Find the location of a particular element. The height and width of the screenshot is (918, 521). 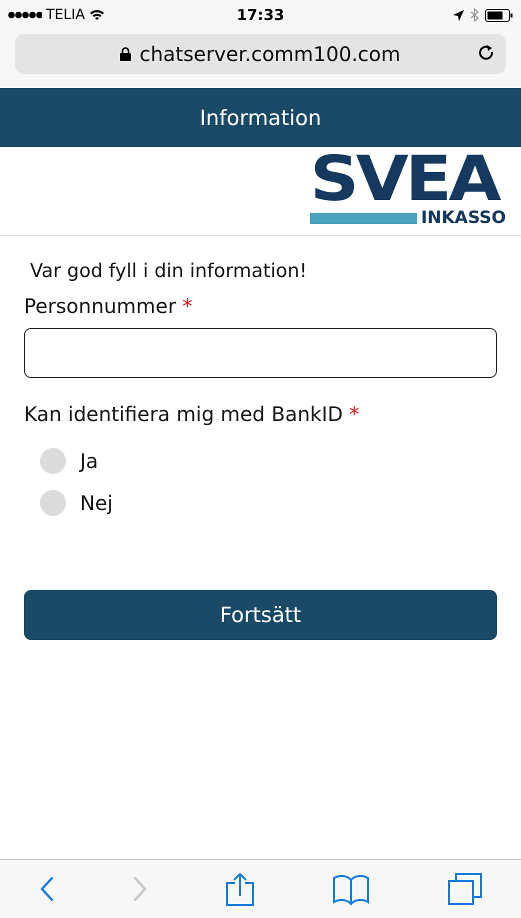

radio-option: Nej is located at coordinates (268, 503).